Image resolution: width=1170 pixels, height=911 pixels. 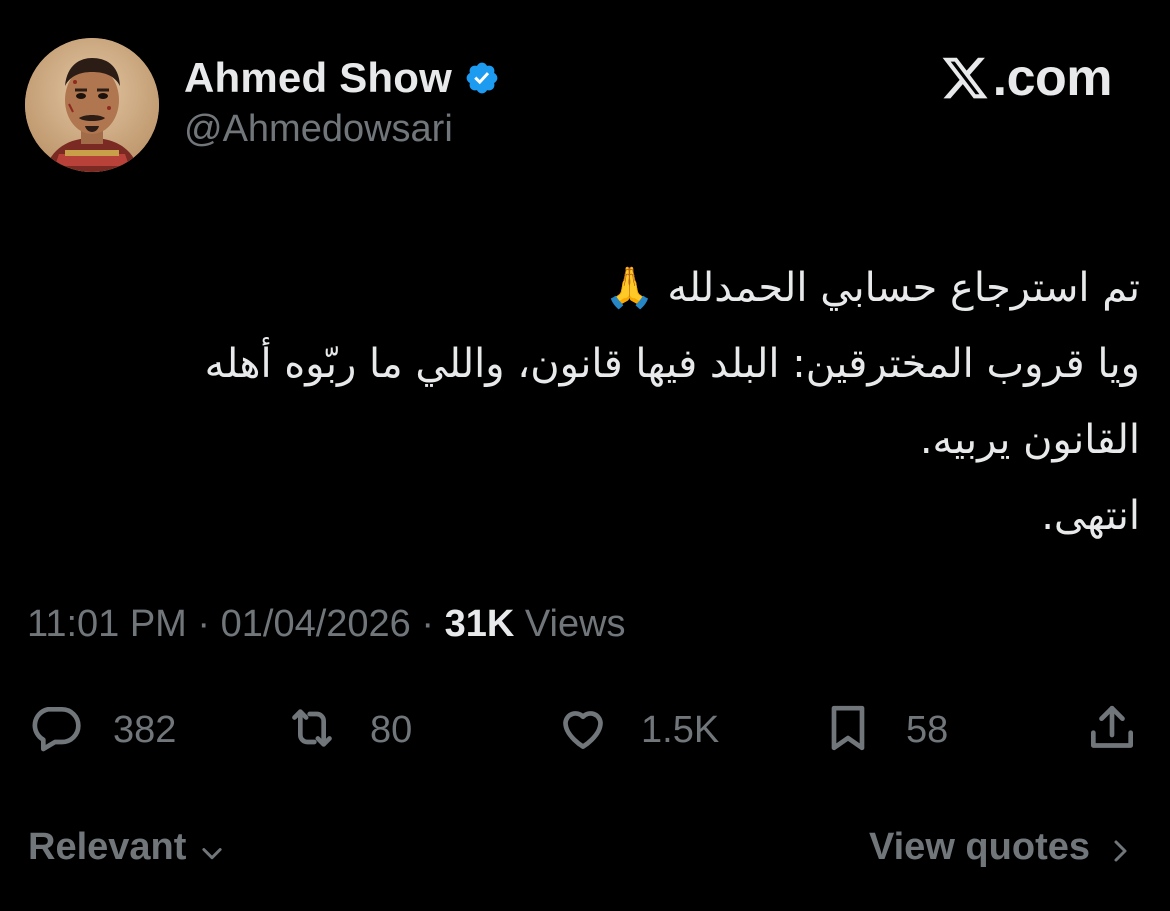 I want to click on repost-button: 80, so click(x=348, y=730).